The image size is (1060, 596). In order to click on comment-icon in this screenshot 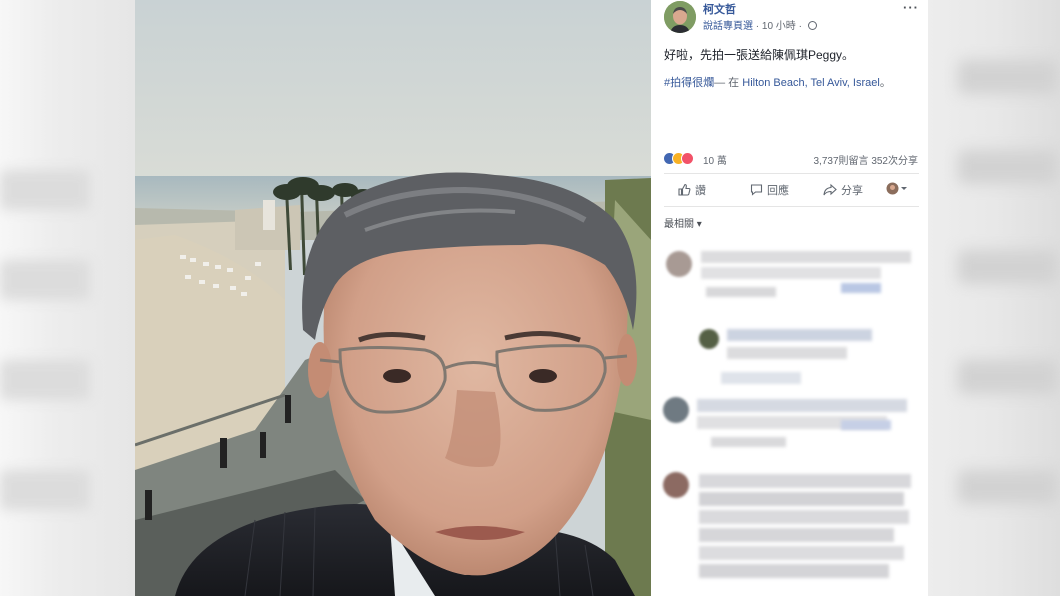, I will do `click(756, 190)`.